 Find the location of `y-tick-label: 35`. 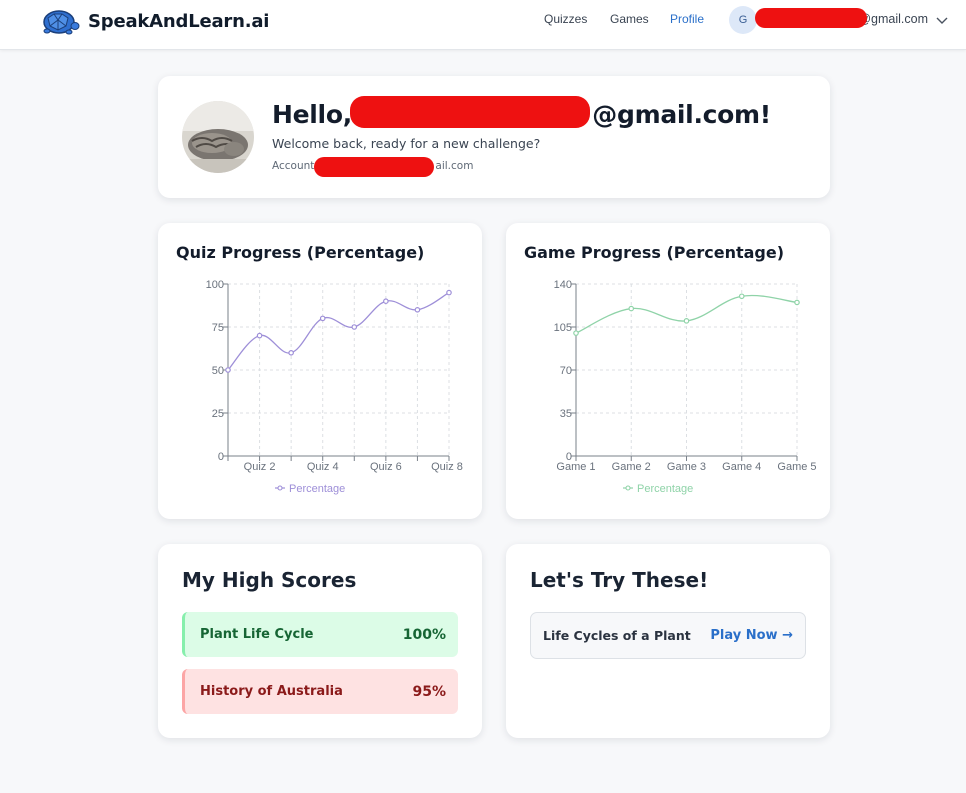

y-tick-label: 35 is located at coordinates (566, 414).